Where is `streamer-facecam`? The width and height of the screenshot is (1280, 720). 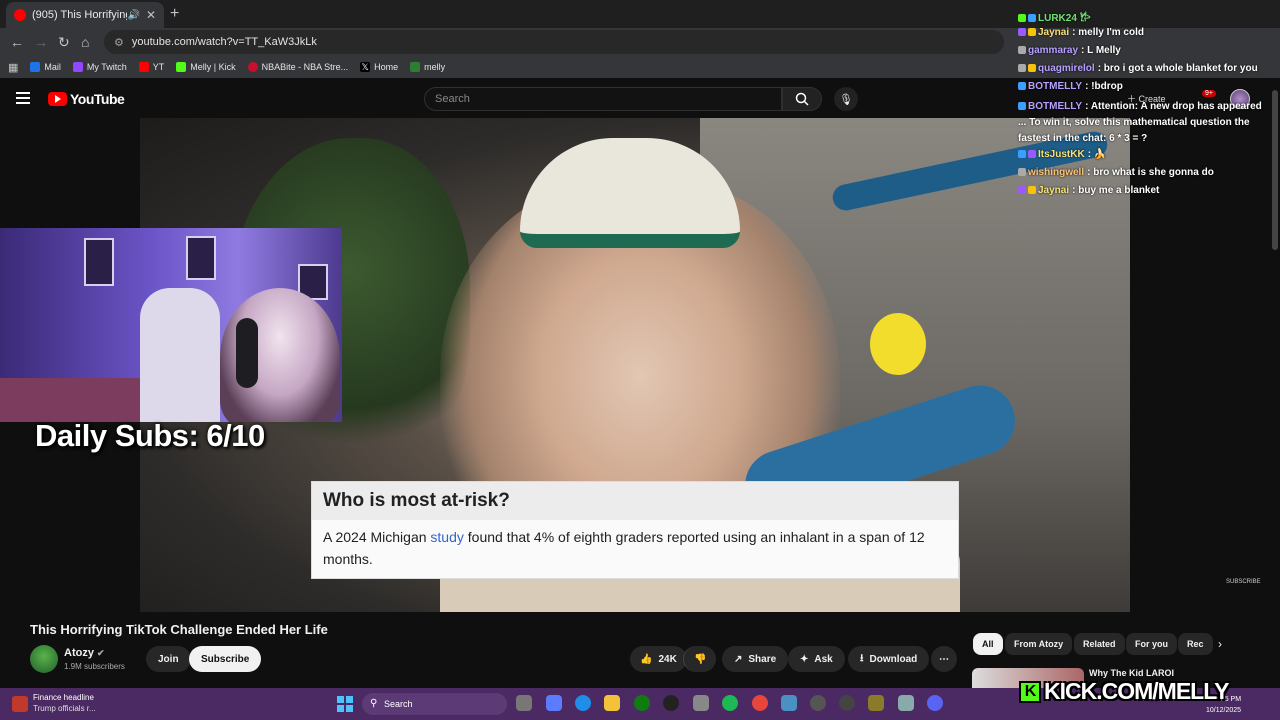 streamer-facecam is located at coordinates (171, 325).